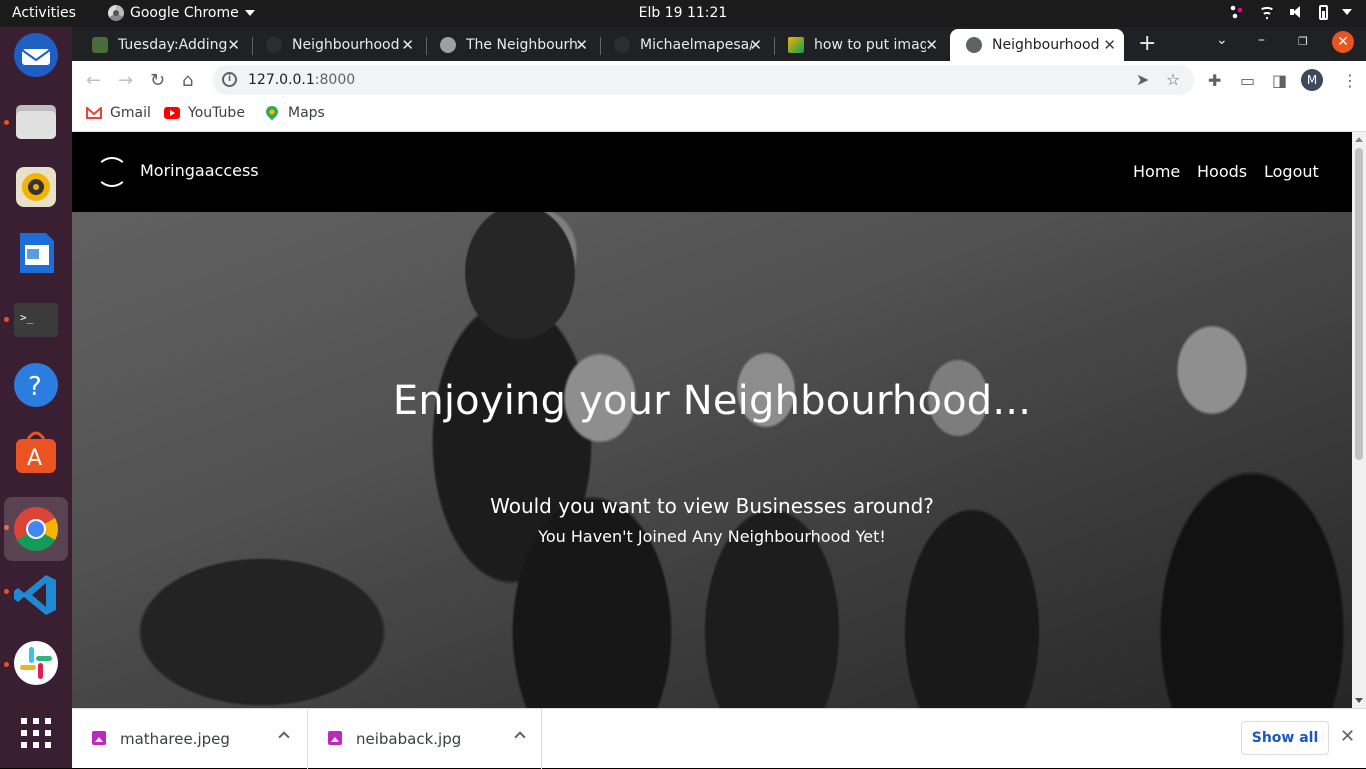 The width and height of the screenshot is (1366, 769). I want to click on globe-icon, so click(974, 45).